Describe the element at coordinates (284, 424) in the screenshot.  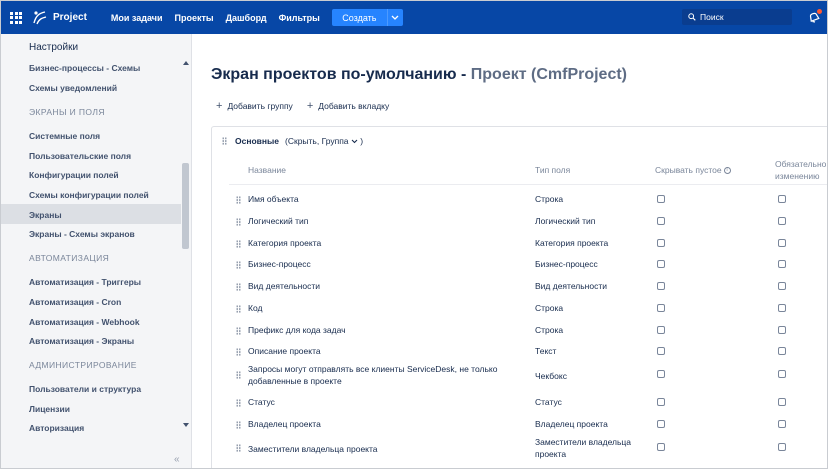
I see `field-name: Владелец проекта` at that location.